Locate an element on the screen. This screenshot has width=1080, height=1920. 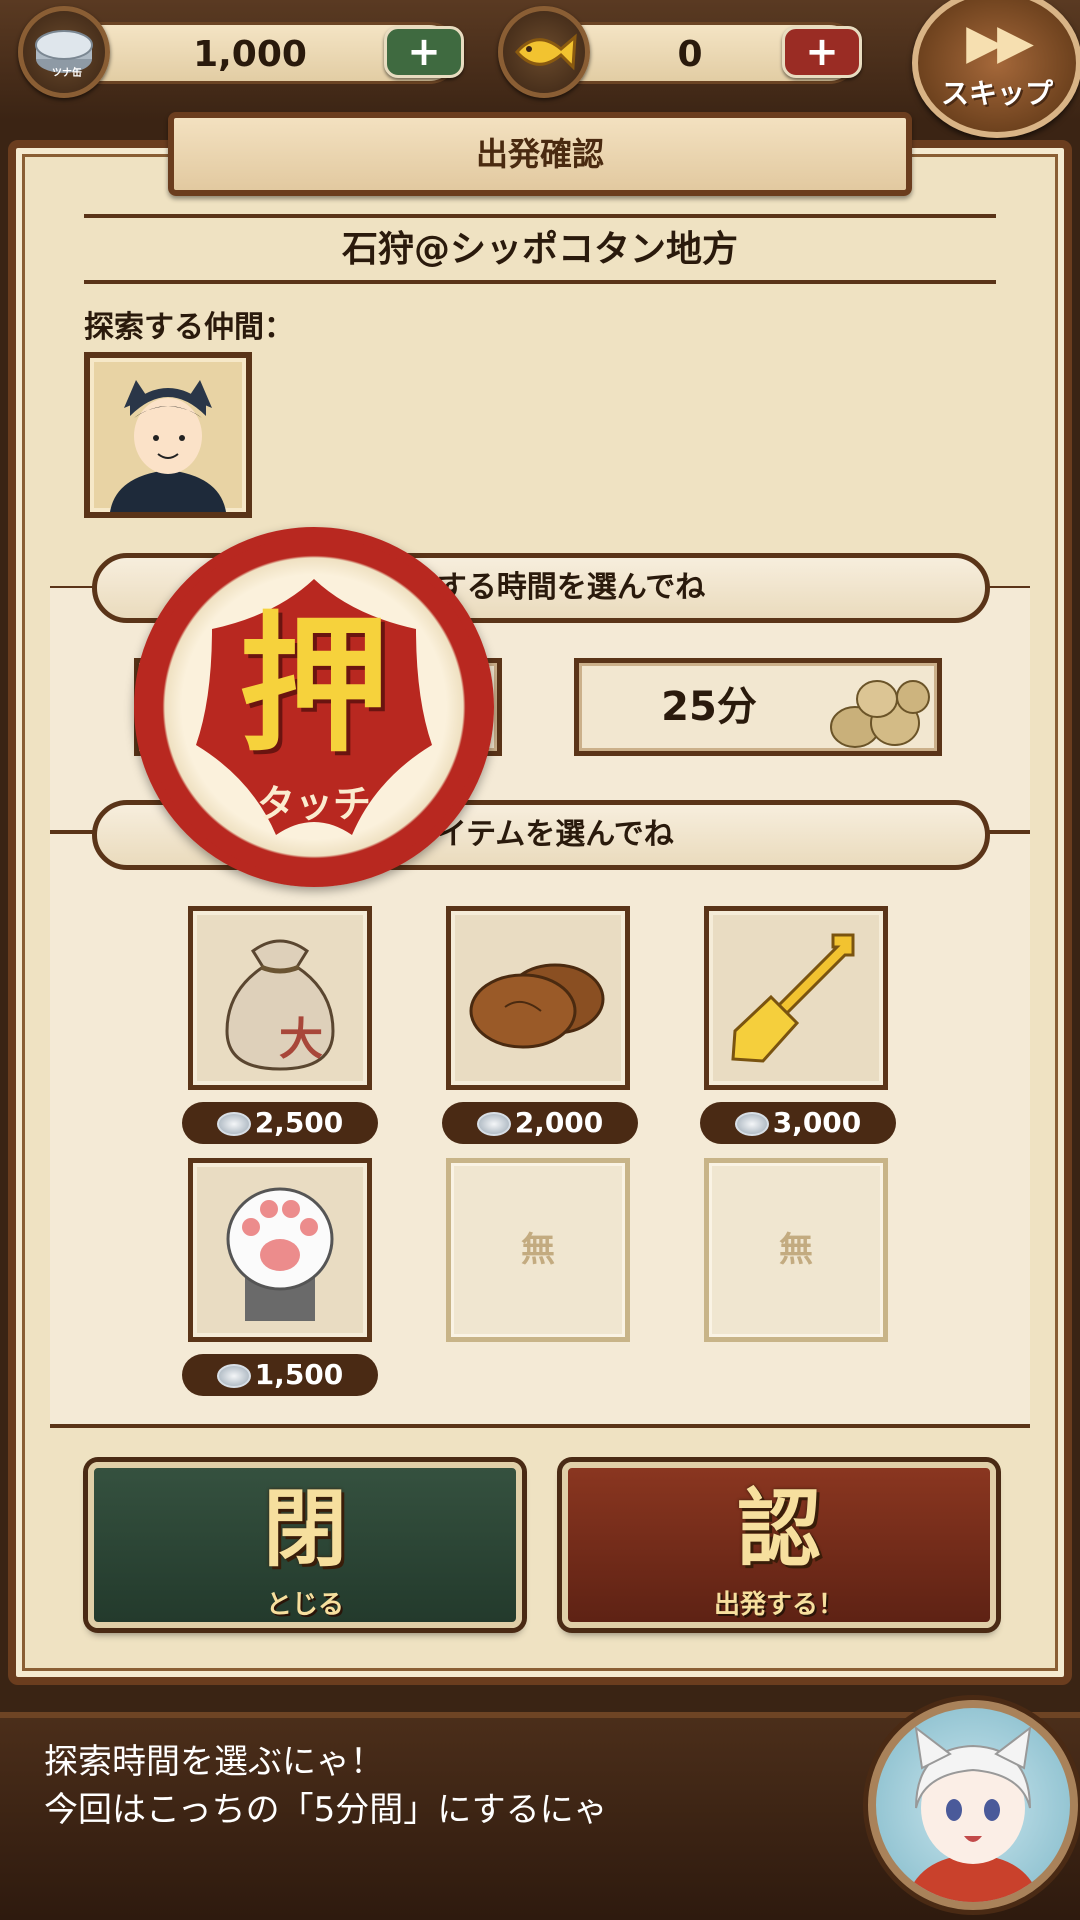
bag-mark: 大 is located at coordinates (301, 1039).